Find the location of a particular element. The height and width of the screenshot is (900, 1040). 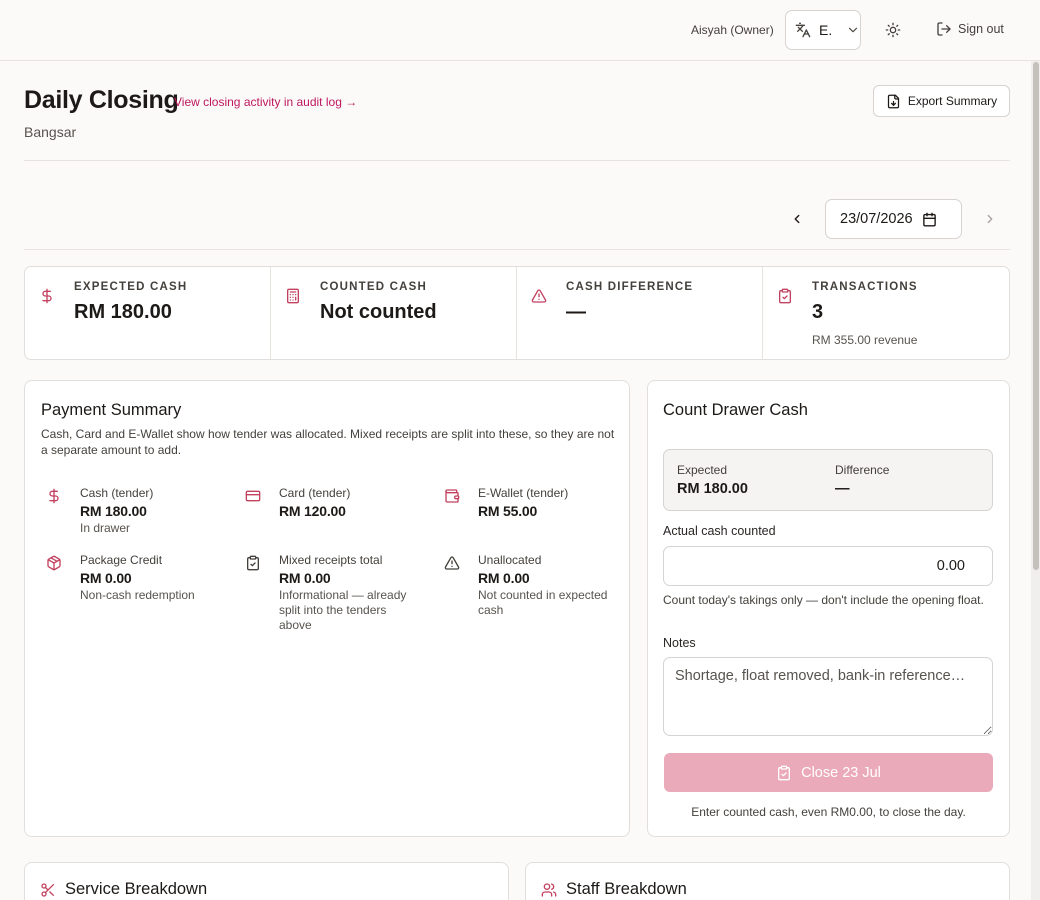

chevron-right-icon is located at coordinates (990, 219).